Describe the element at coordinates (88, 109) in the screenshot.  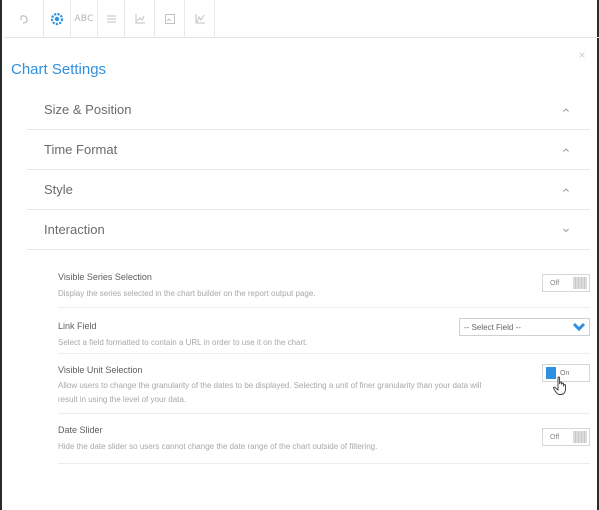
I see `section-label: Size & Position` at that location.